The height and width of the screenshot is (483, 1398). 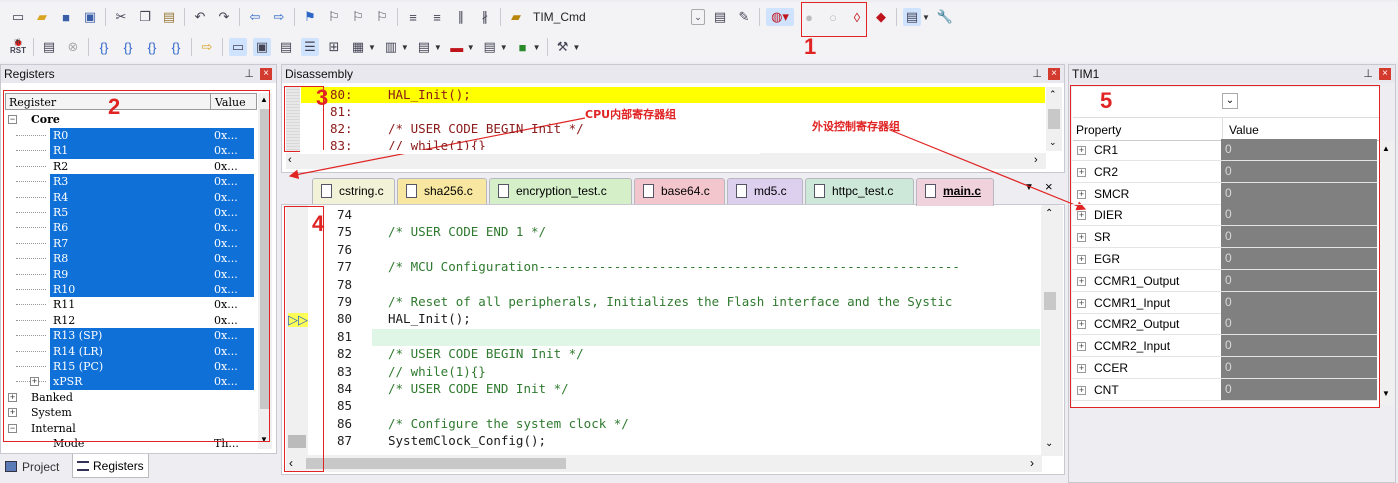 I want to click on scroll-down-icon: ▼, so click(x=1386, y=393).